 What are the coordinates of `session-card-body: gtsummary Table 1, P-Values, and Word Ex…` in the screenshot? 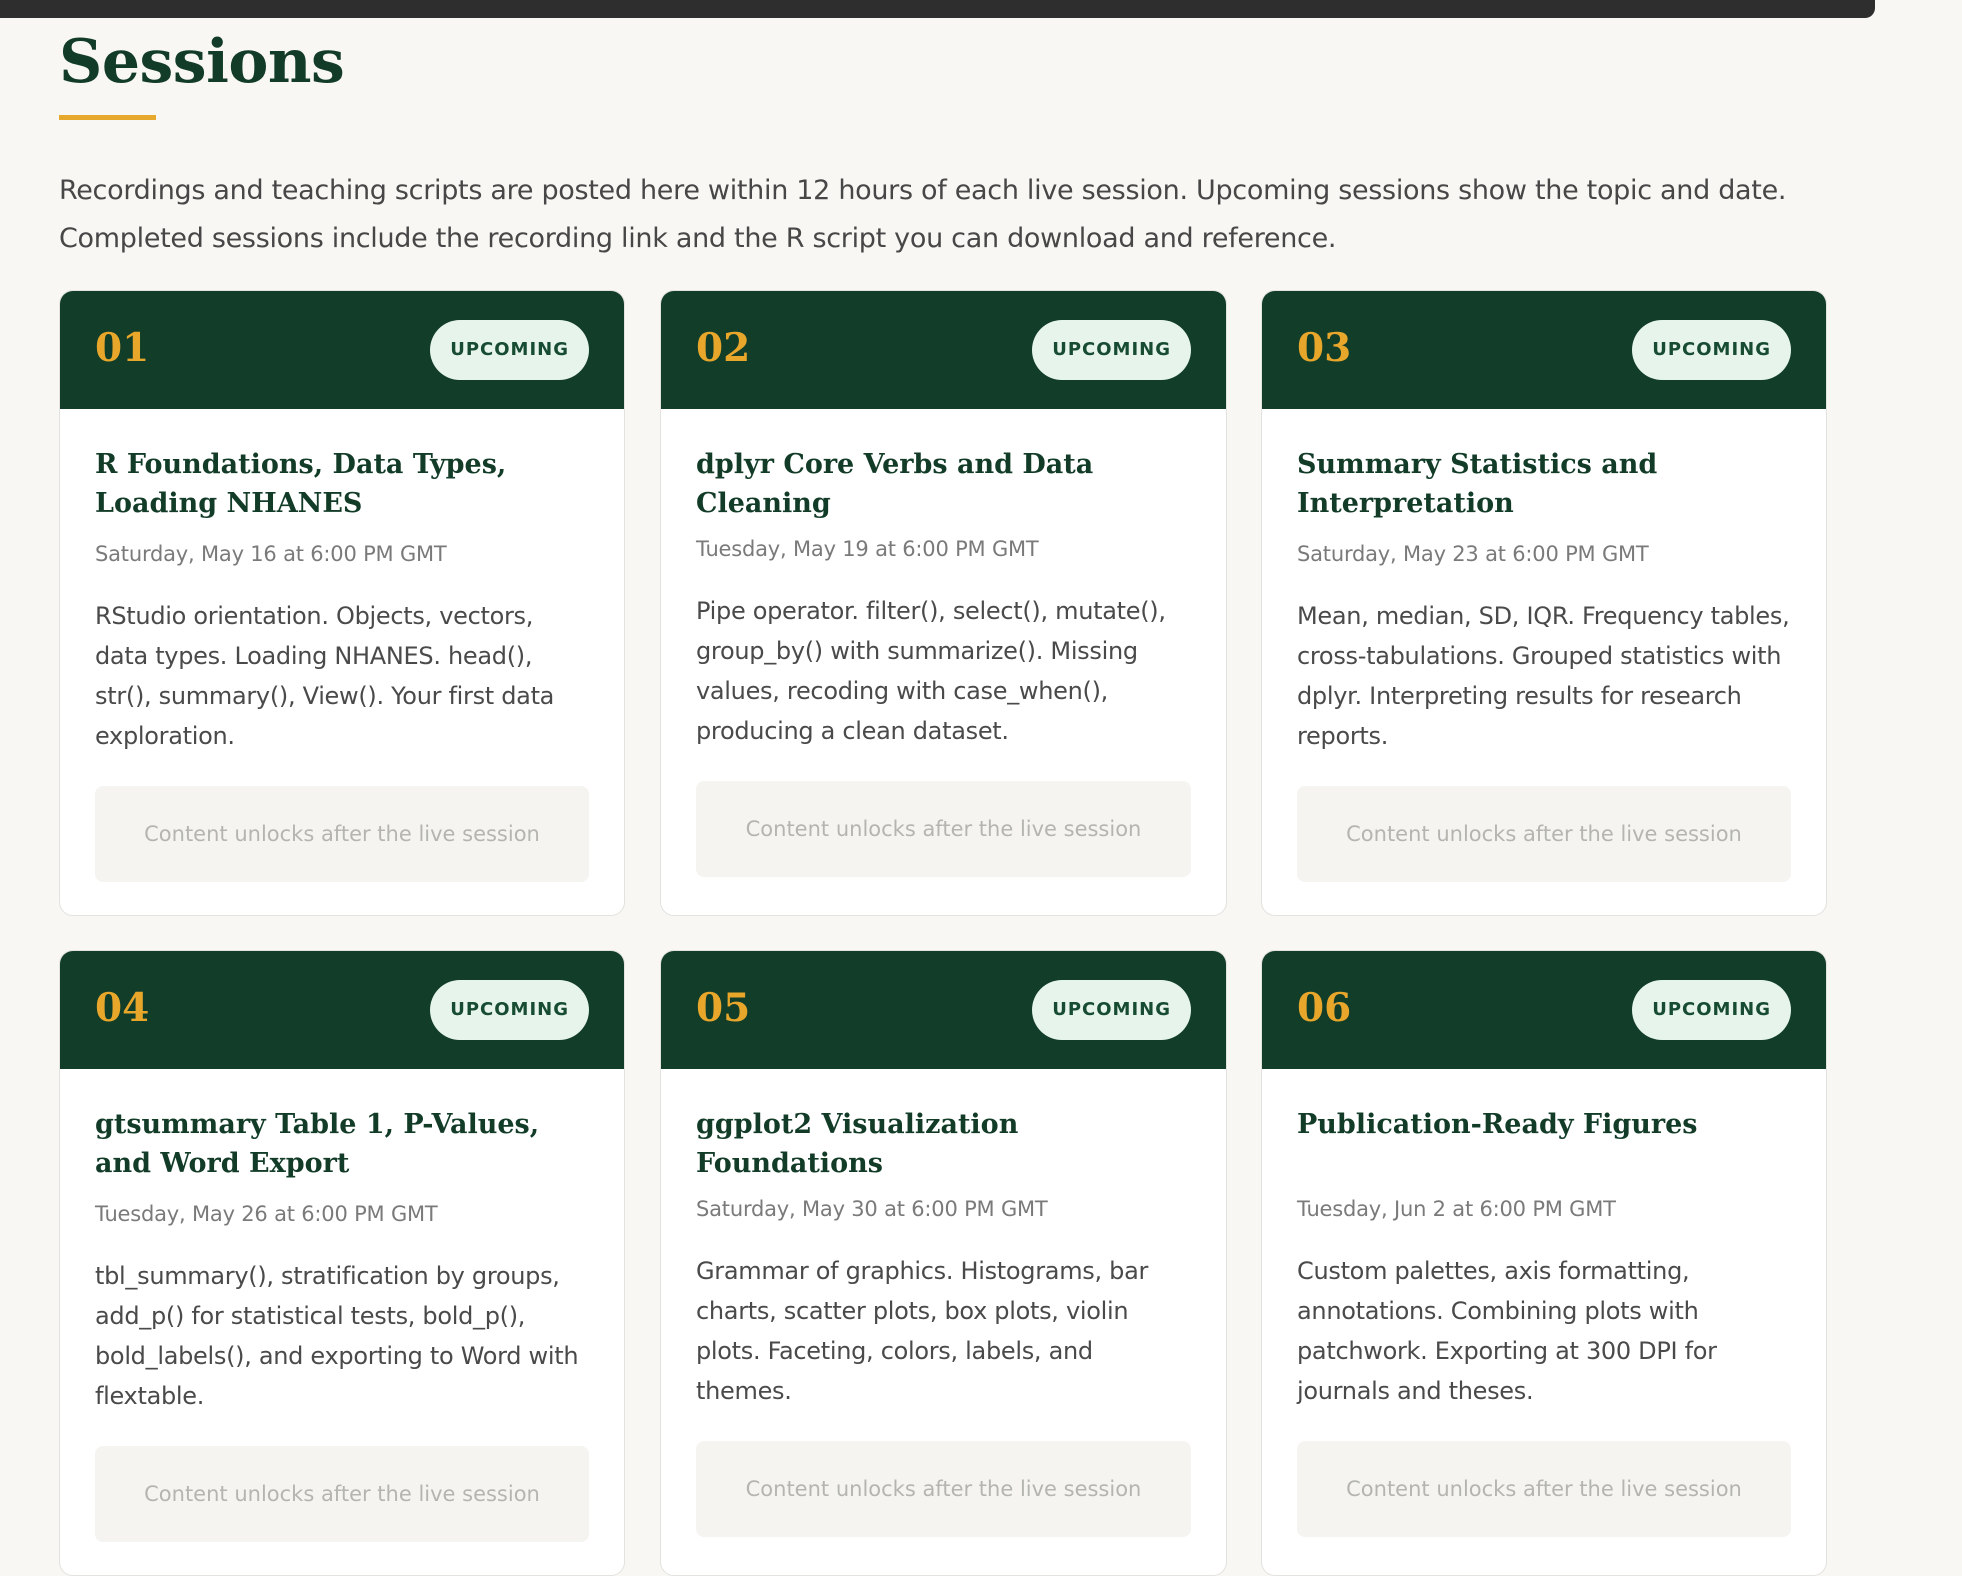 It's located at (342, 1305).